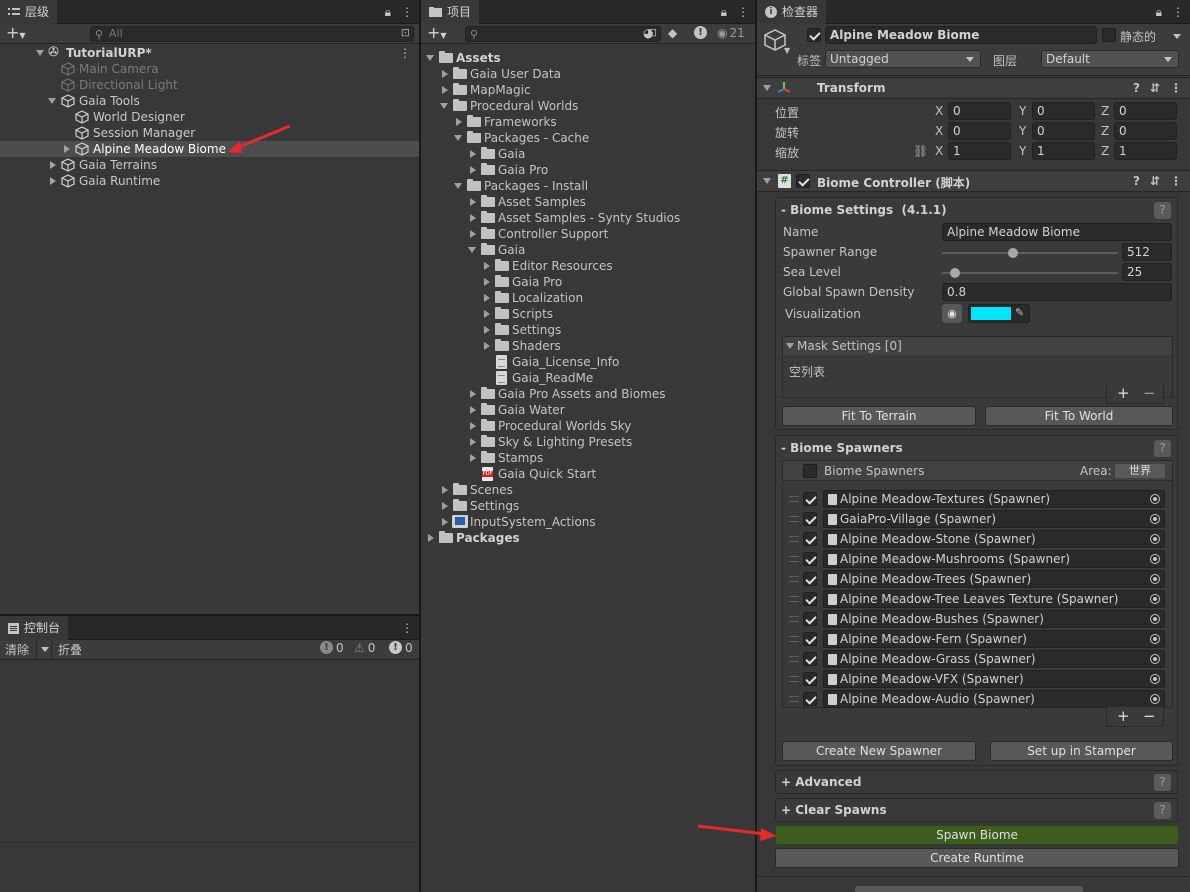 The image size is (1190, 892). What do you see at coordinates (209, 85) in the screenshot?
I see `hierarchy-item: Directional Light` at bounding box center [209, 85].